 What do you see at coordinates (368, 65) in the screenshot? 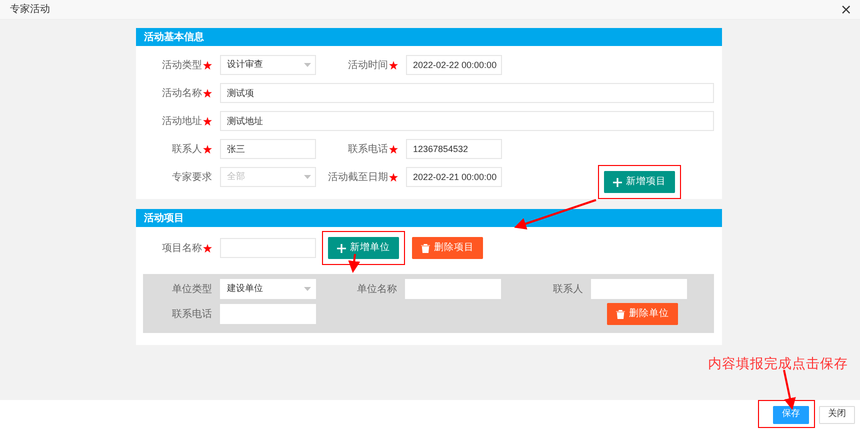
I see `field-label: 活动时间` at bounding box center [368, 65].